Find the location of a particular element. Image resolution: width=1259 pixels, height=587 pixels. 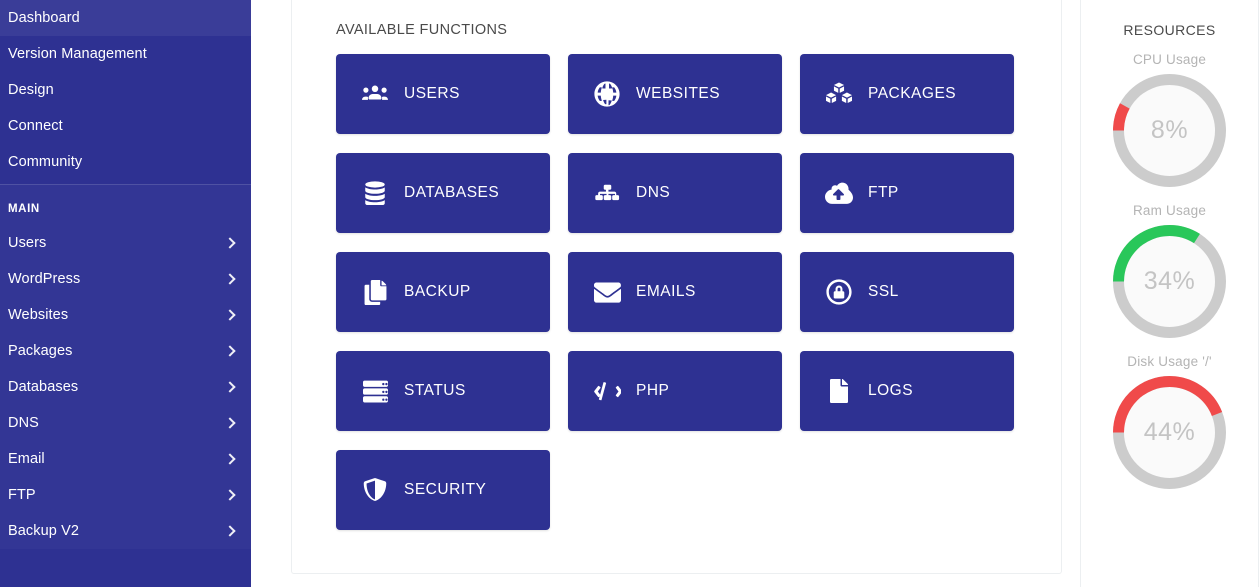

function-card-backup: BACKUP is located at coordinates (443, 292).